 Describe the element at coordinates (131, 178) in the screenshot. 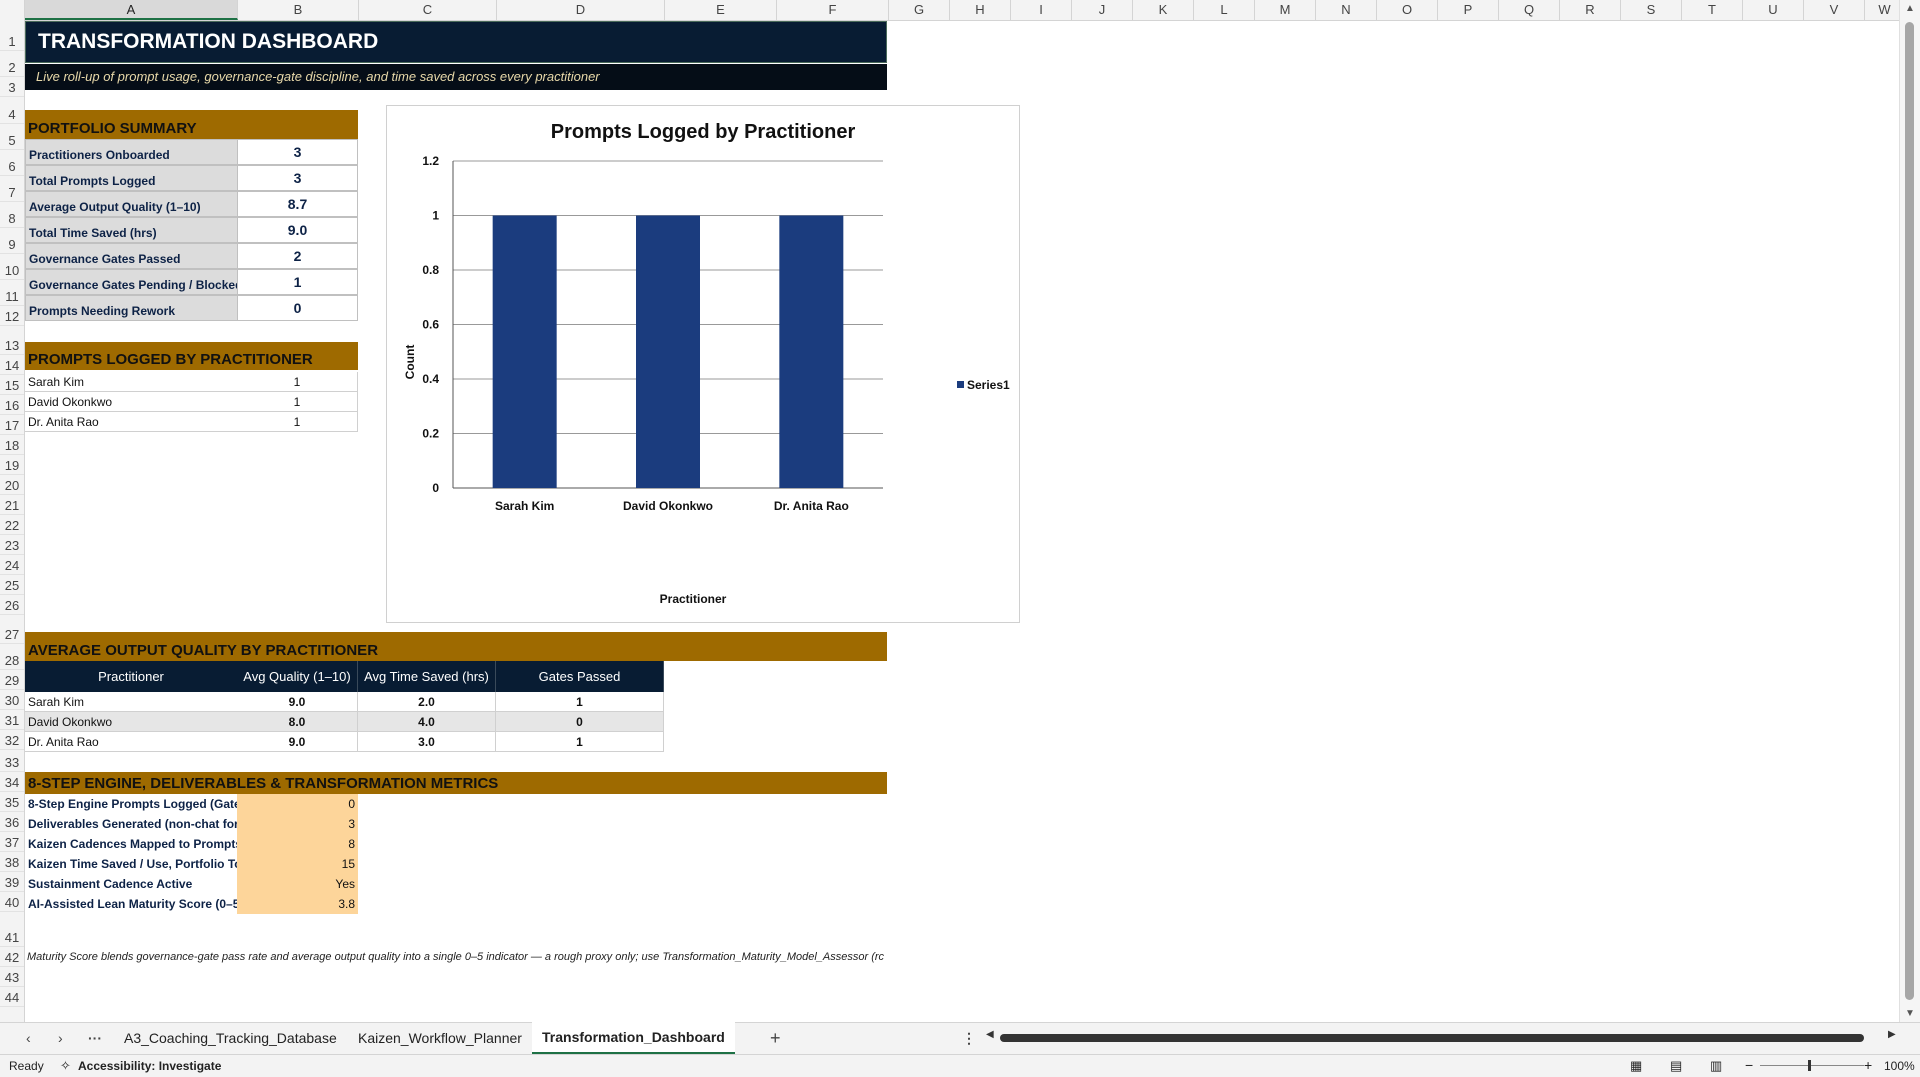

I see `portfolio-label: Total Prompts Logged` at that location.